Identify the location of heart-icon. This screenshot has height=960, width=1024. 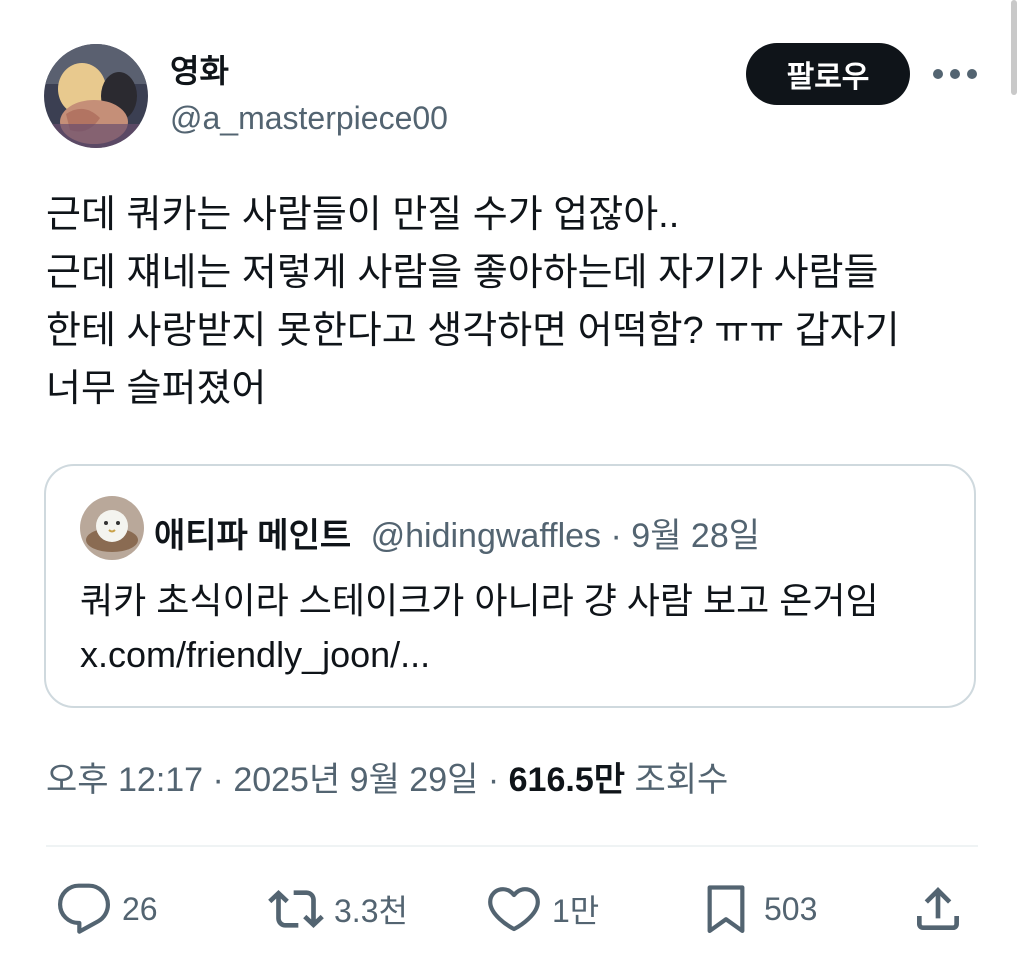
(514, 909).